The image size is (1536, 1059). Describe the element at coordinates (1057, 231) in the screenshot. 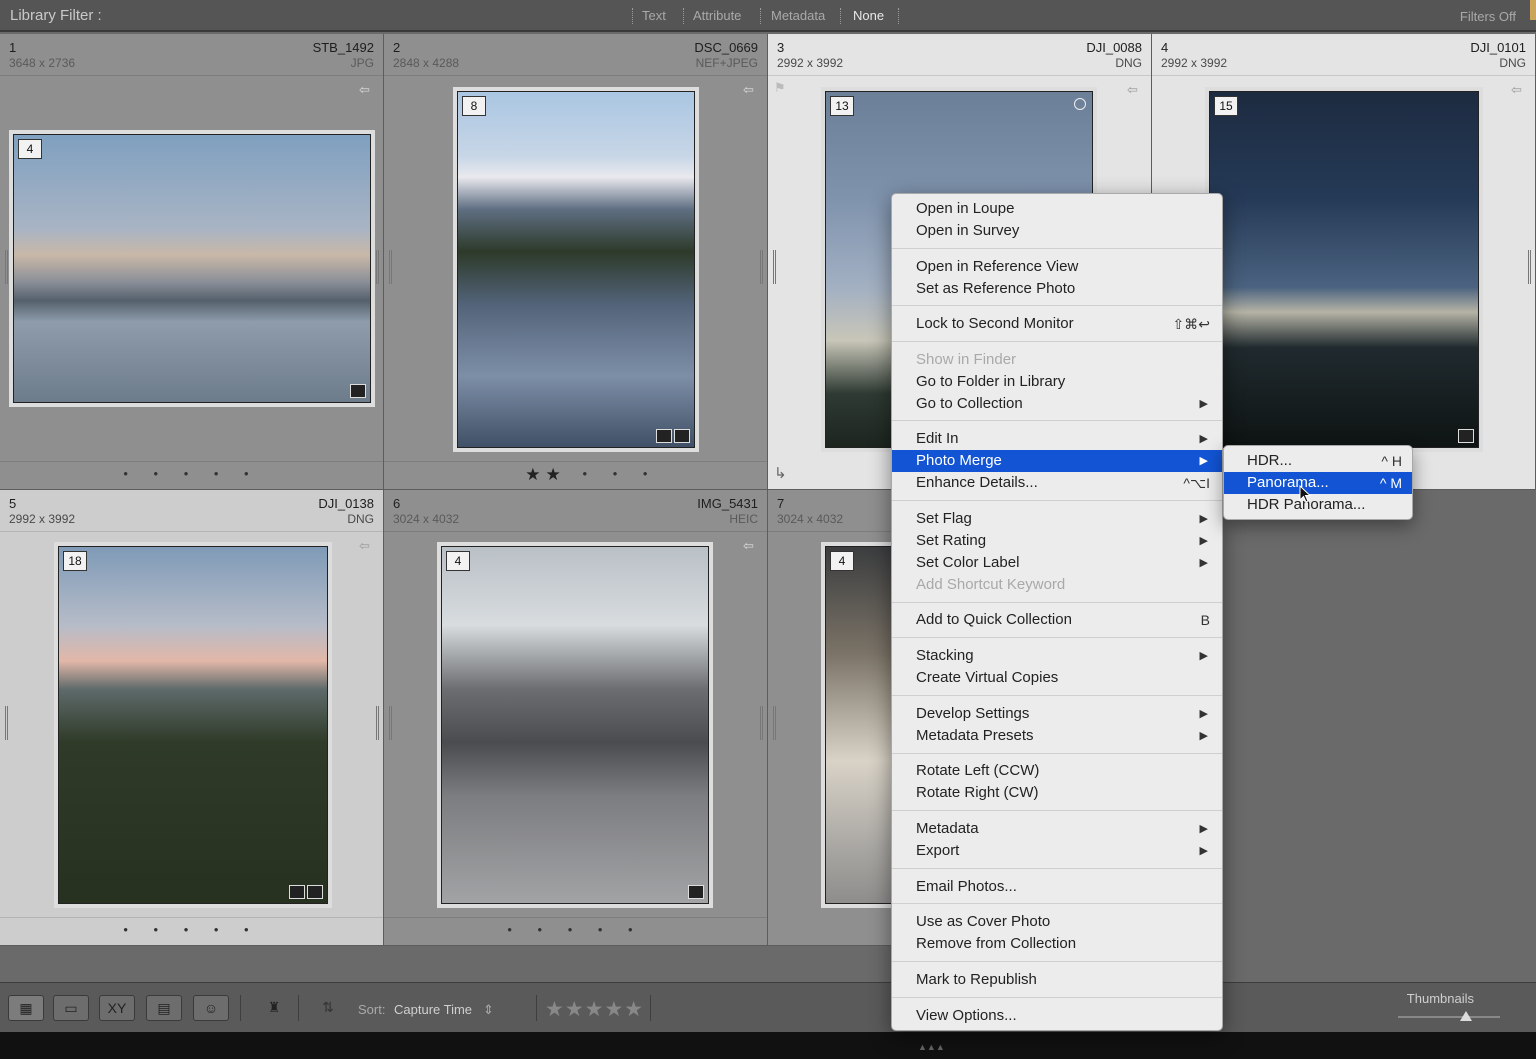

I see `menu-item-open-in-survey: Open in Survey` at that location.